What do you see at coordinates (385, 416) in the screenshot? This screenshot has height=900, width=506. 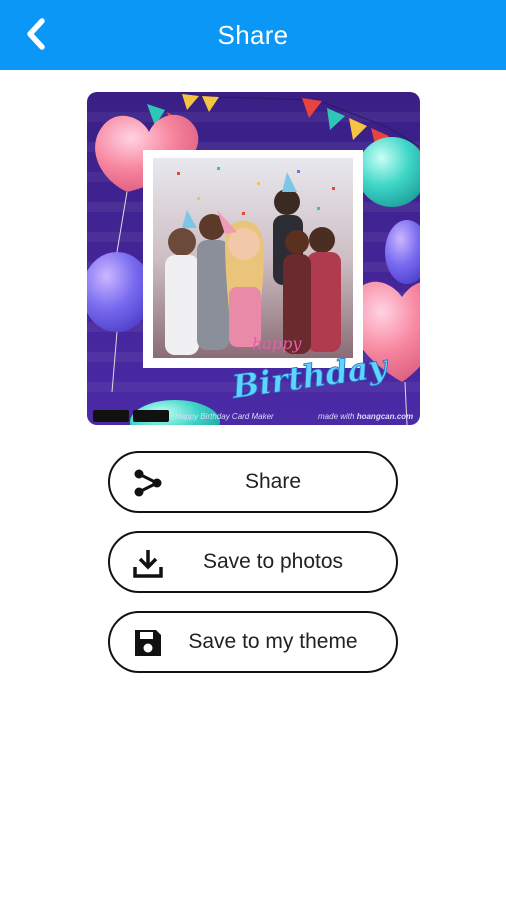 I see `card-footer-brand: hoangcan.com` at bounding box center [385, 416].